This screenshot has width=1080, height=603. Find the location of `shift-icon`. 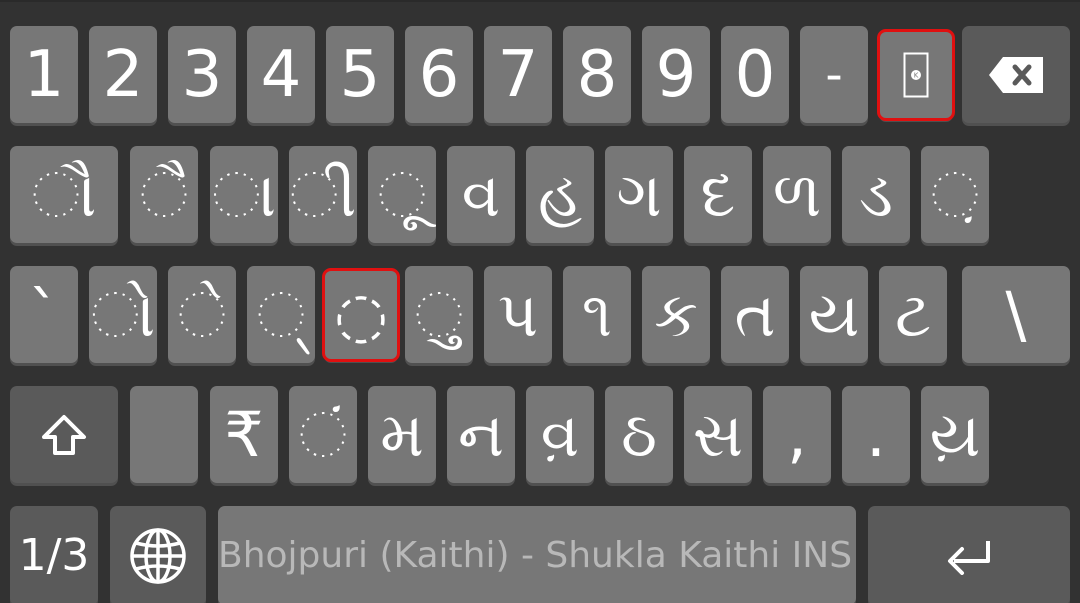

shift-icon is located at coordinates (64, 435).